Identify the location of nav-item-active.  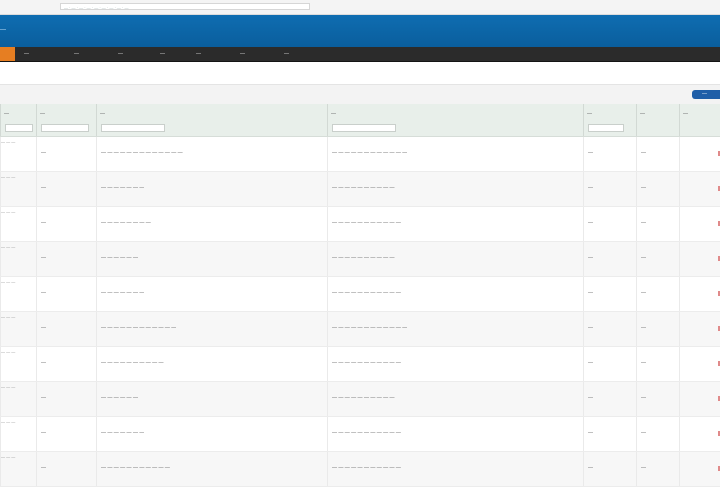
(7, 54).